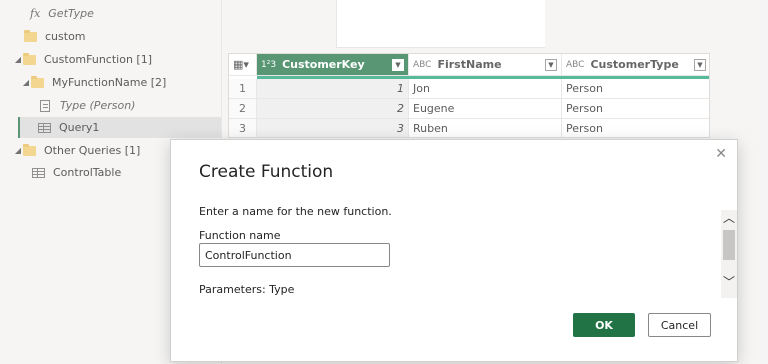 This screenshot has width=768, height=364. I want to click on parameters-text: Parameters: Type, so click(247, 289).